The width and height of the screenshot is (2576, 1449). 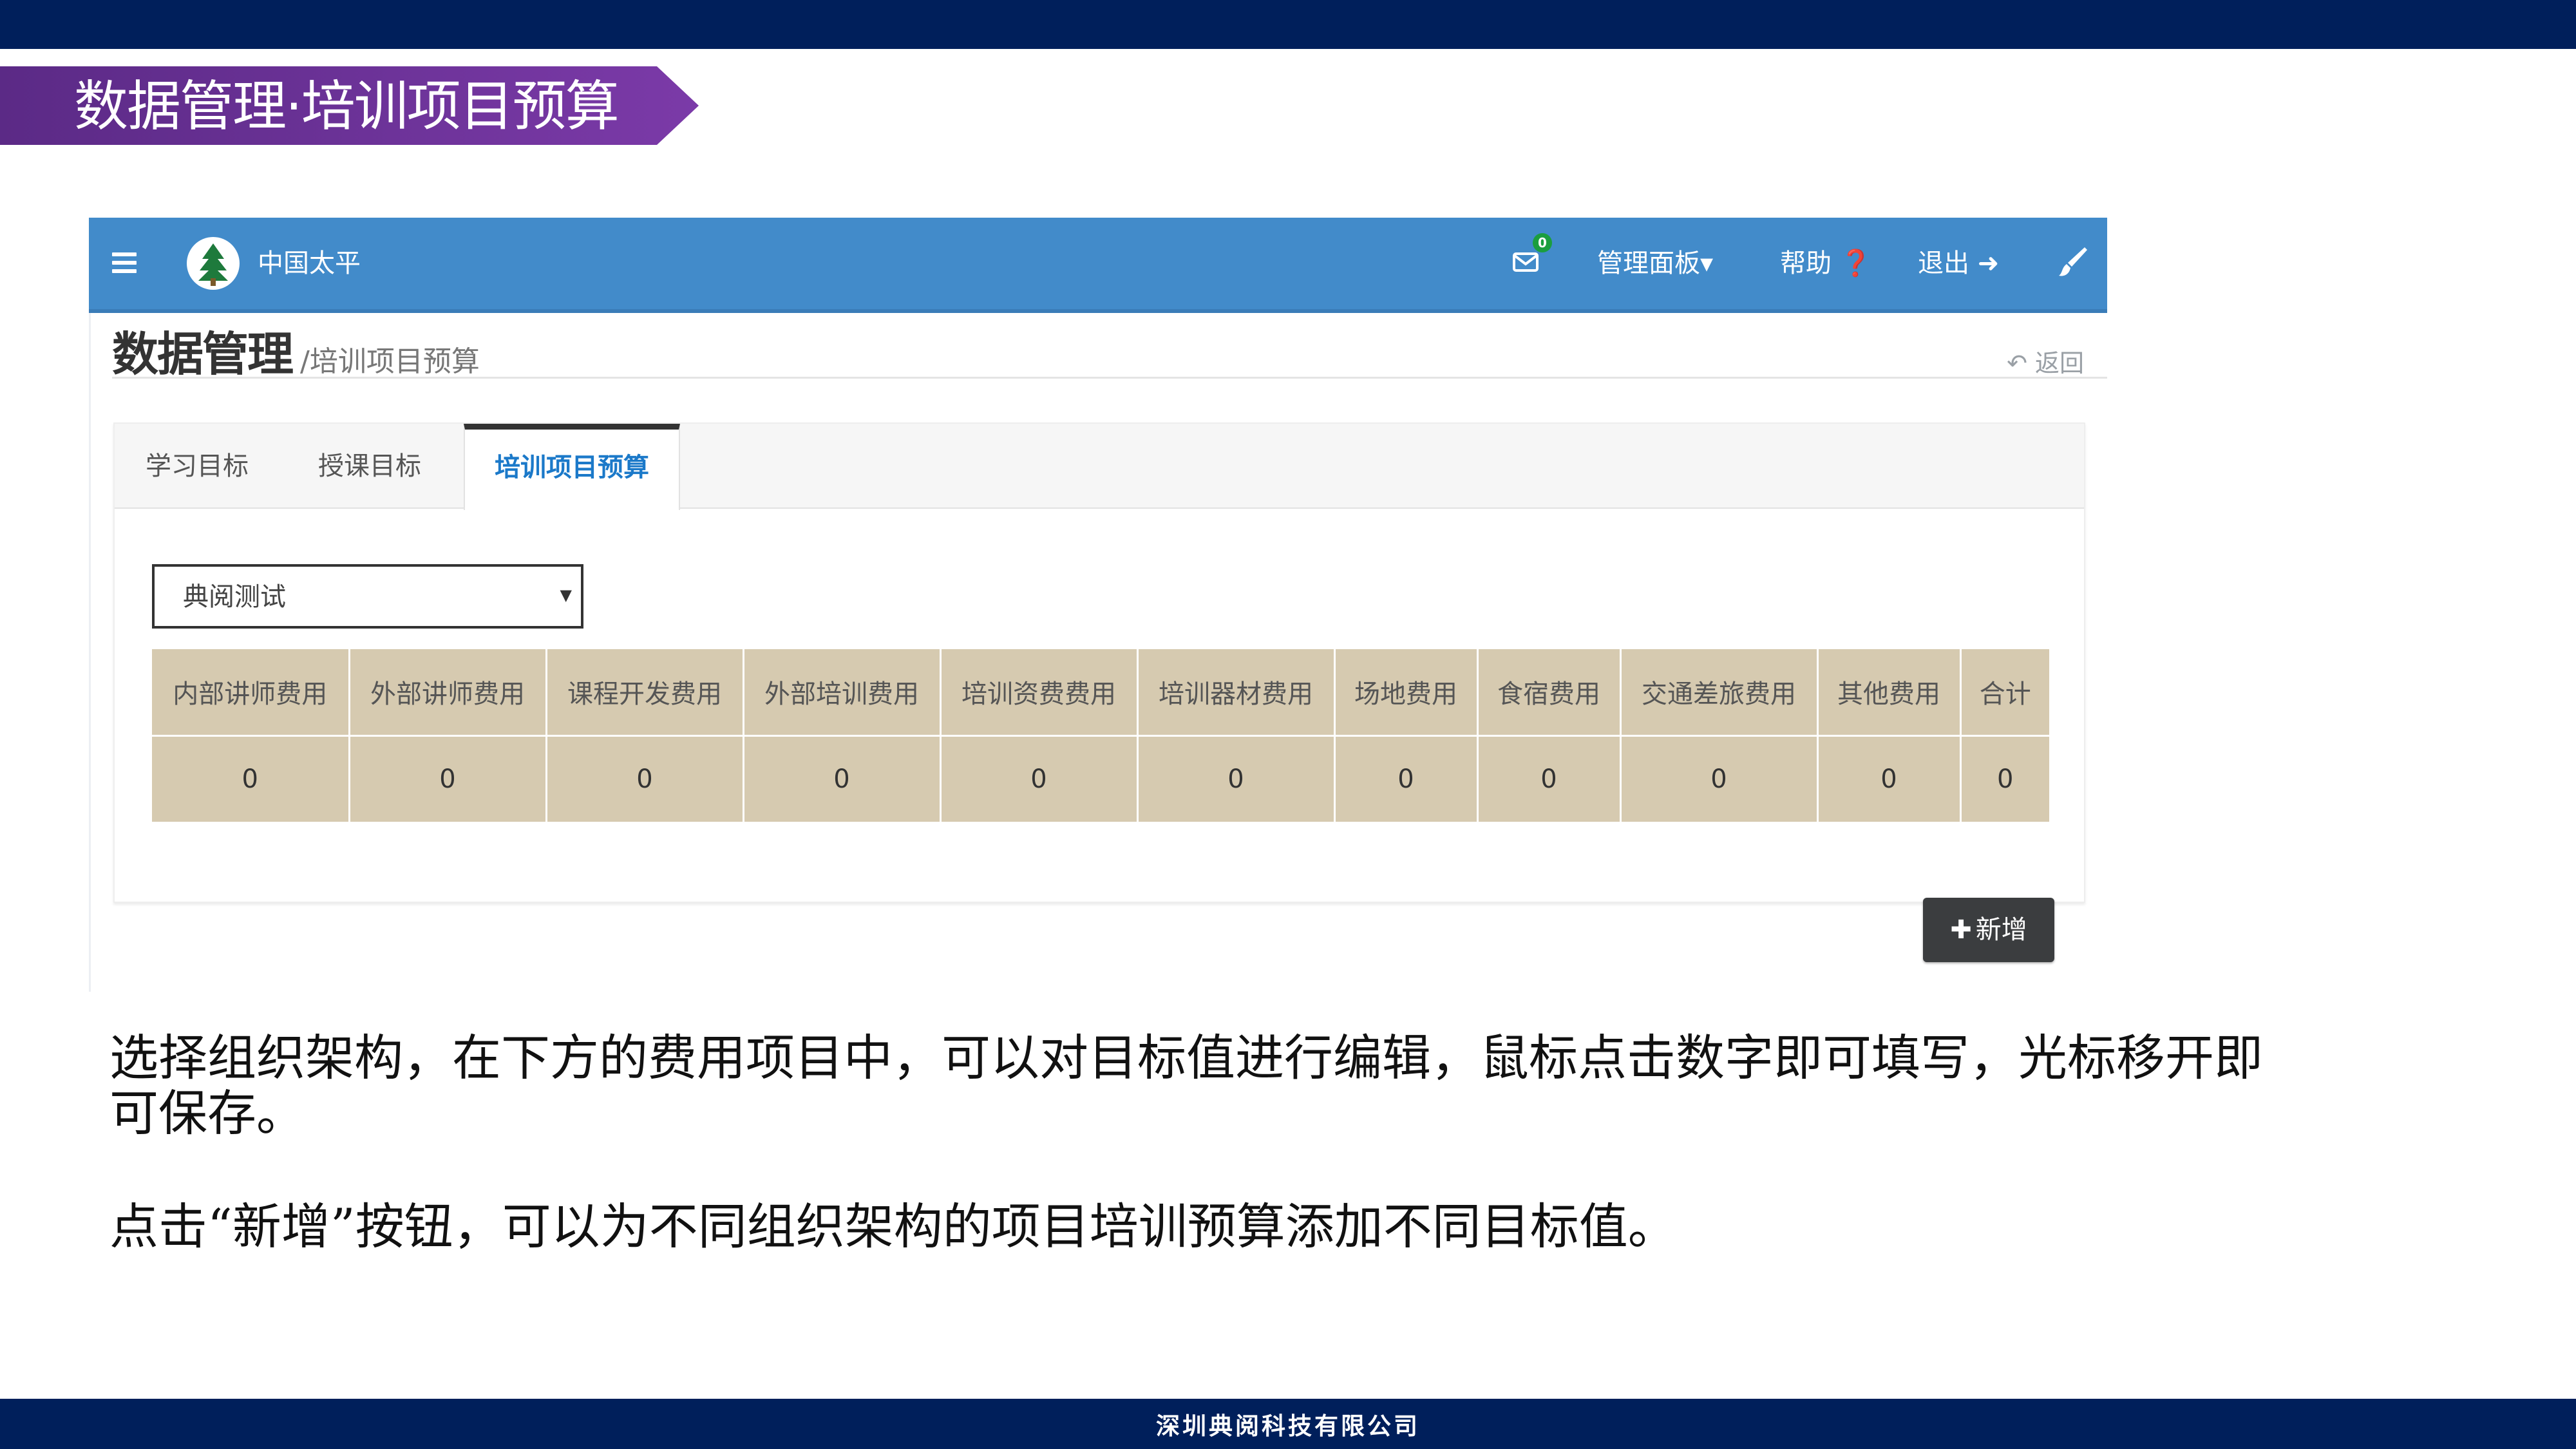 I want to click on column-header: 培训器材费用, so click(x=1236, y=693).